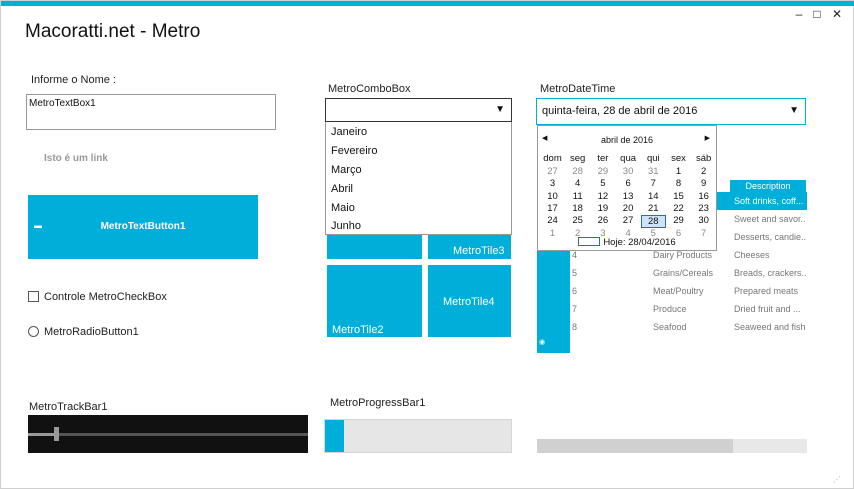 The image size is (854, 489). I want to click on calendar-day: 8, so click(678, 183).